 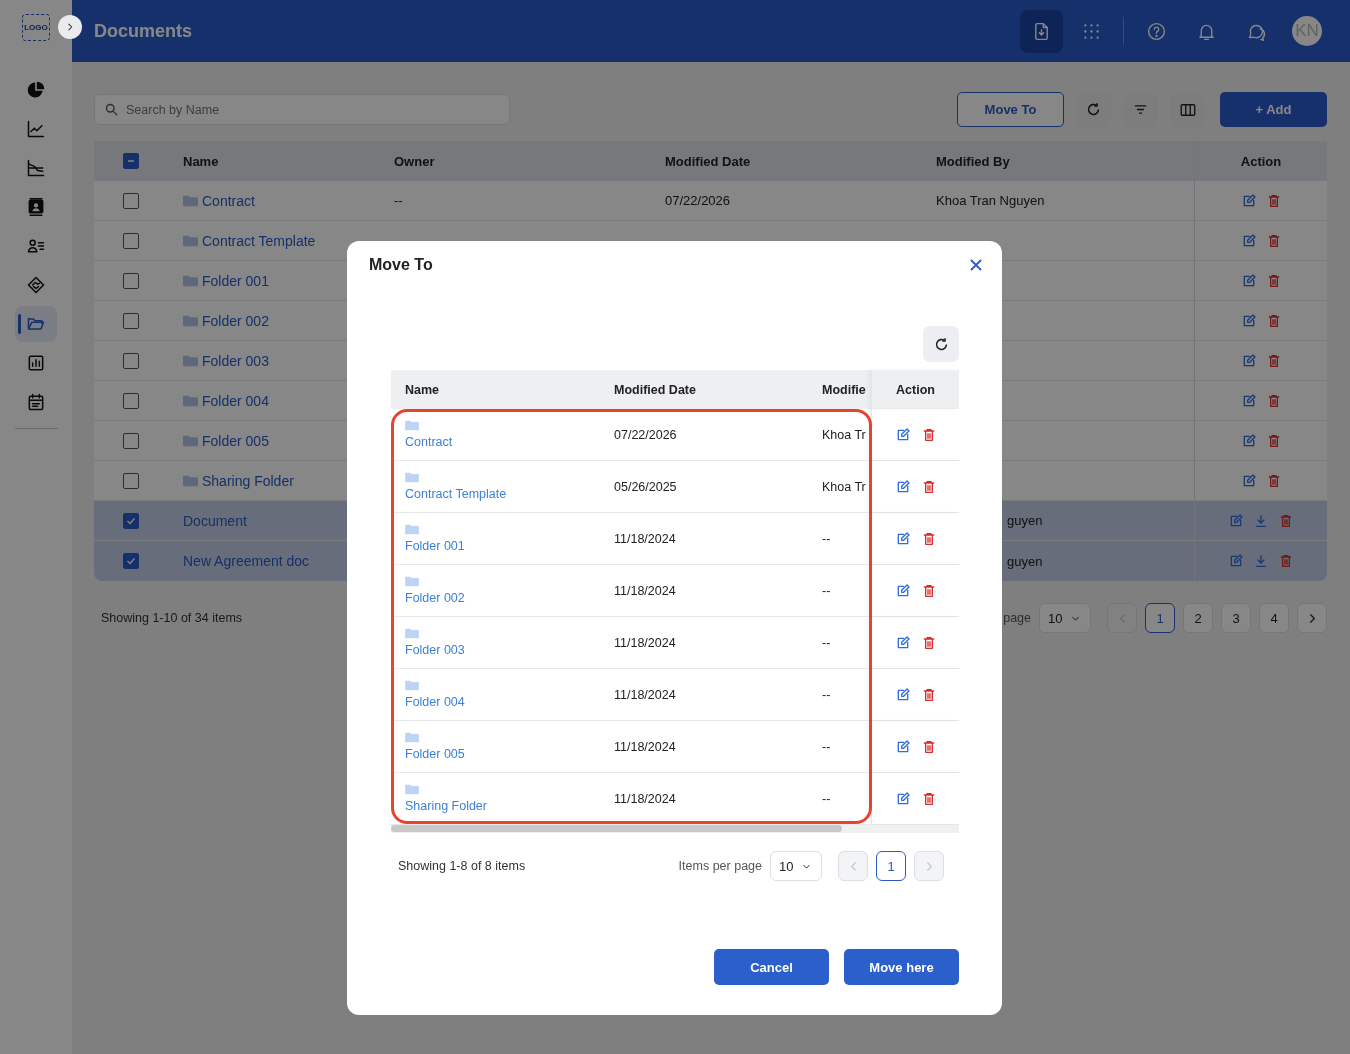 What do you see at coordinates (1017, 618) in the screenshot?
I see `items-per-page-label: page` at bounding box center [1017, 618].